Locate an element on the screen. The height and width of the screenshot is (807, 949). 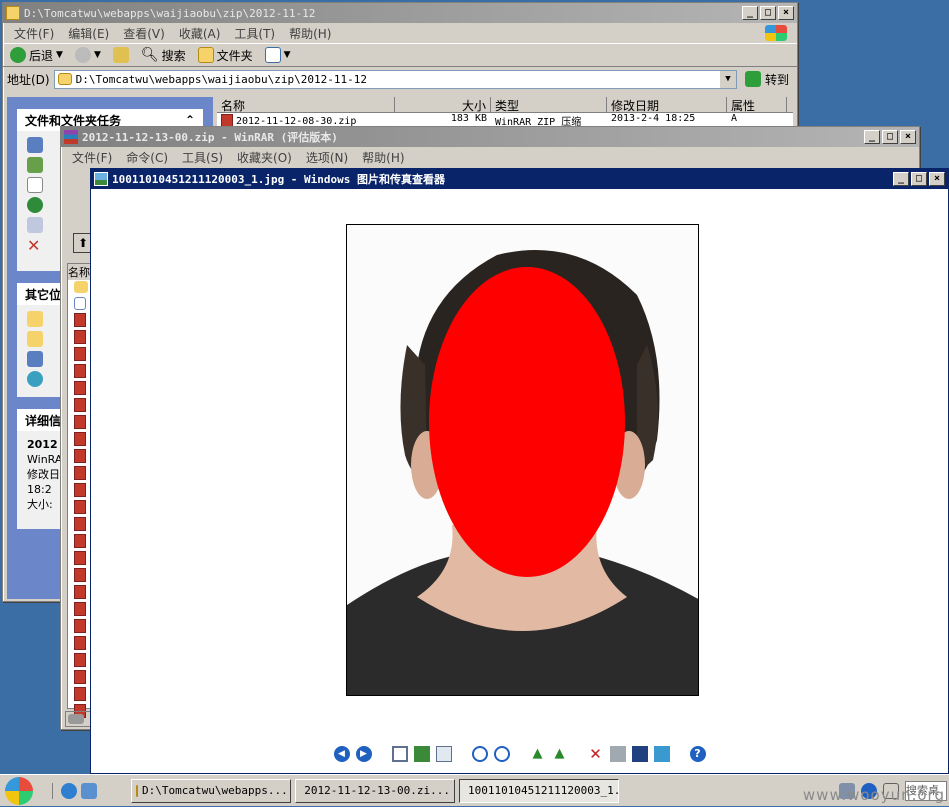
column-date: 修改日期 is located at coordinates (667, 104).